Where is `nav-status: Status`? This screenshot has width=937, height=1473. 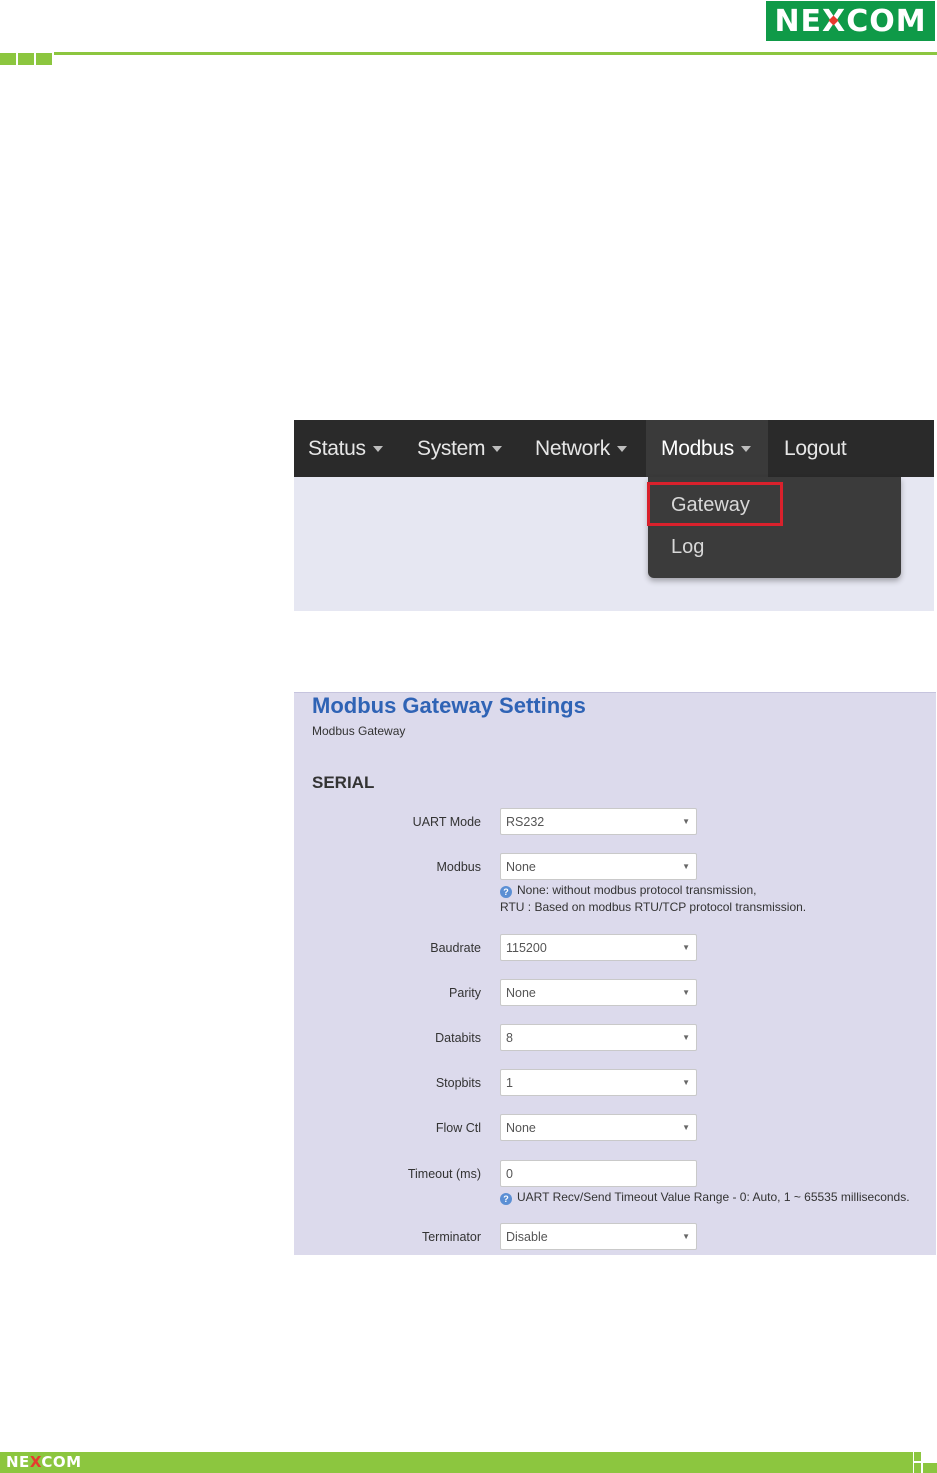
nav-status: Status is located at coordinates (345, 448).